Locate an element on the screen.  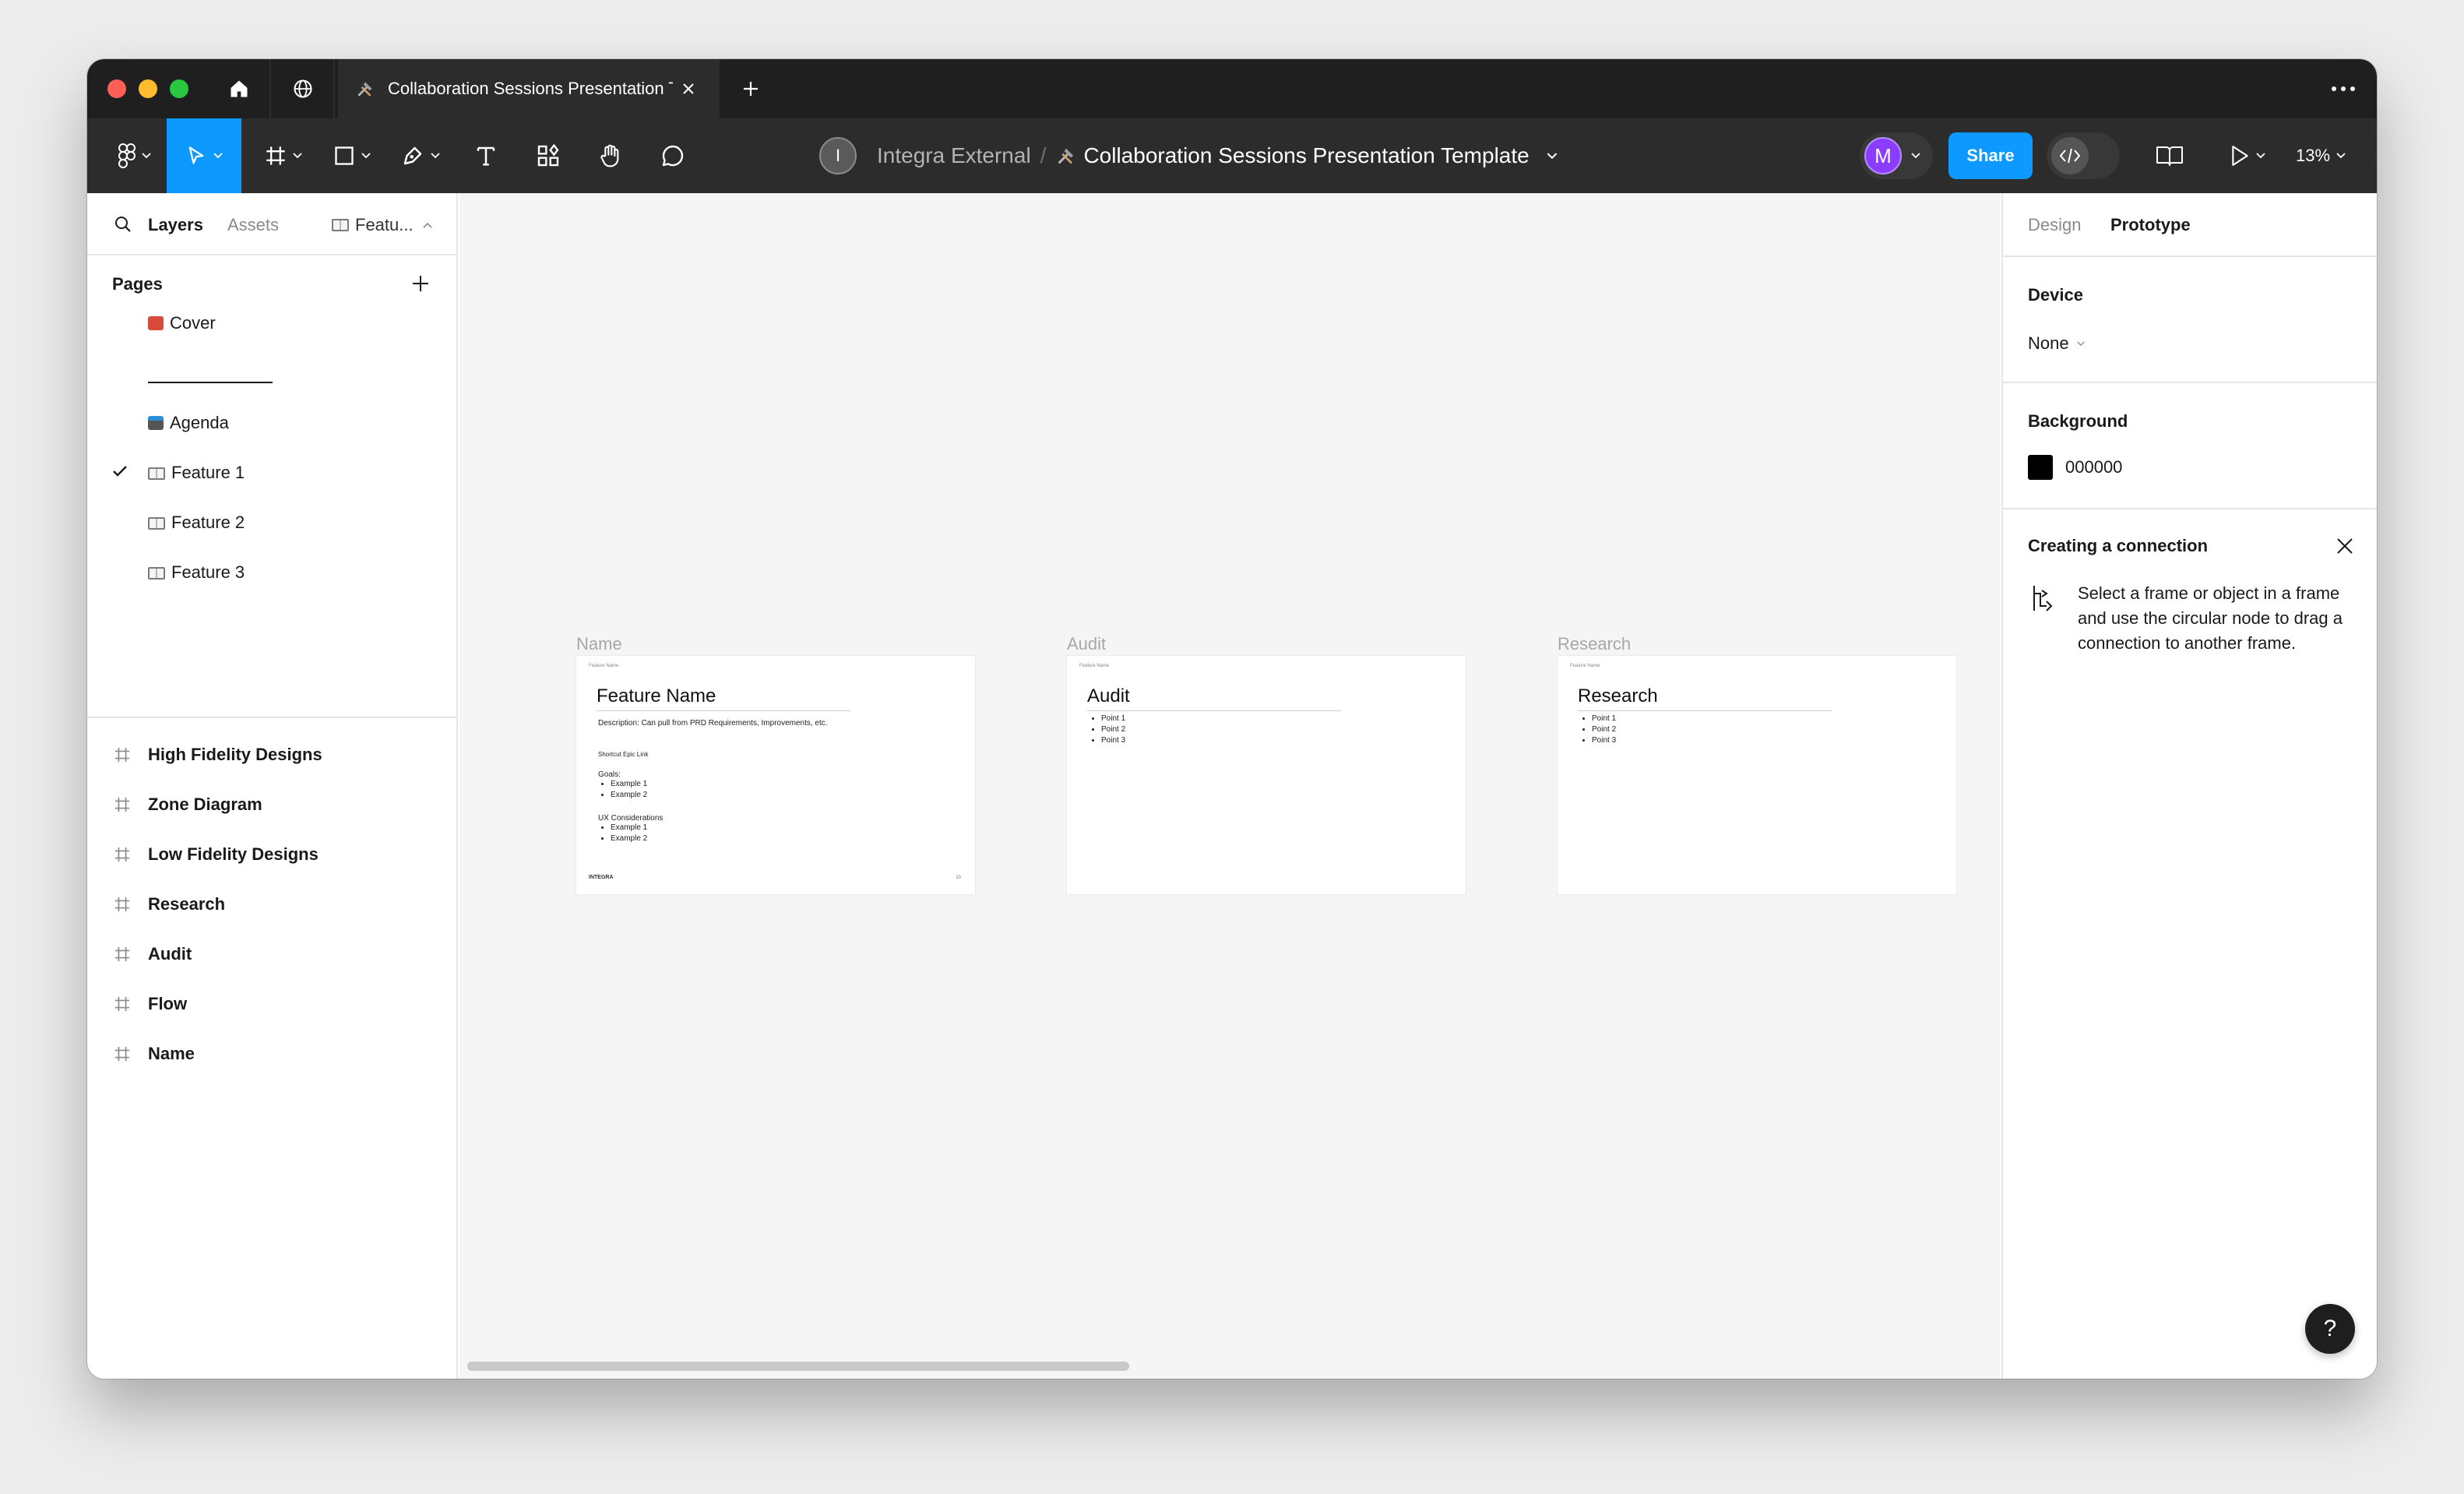
add-page-plus-icon is located at coordinates (420, 283).